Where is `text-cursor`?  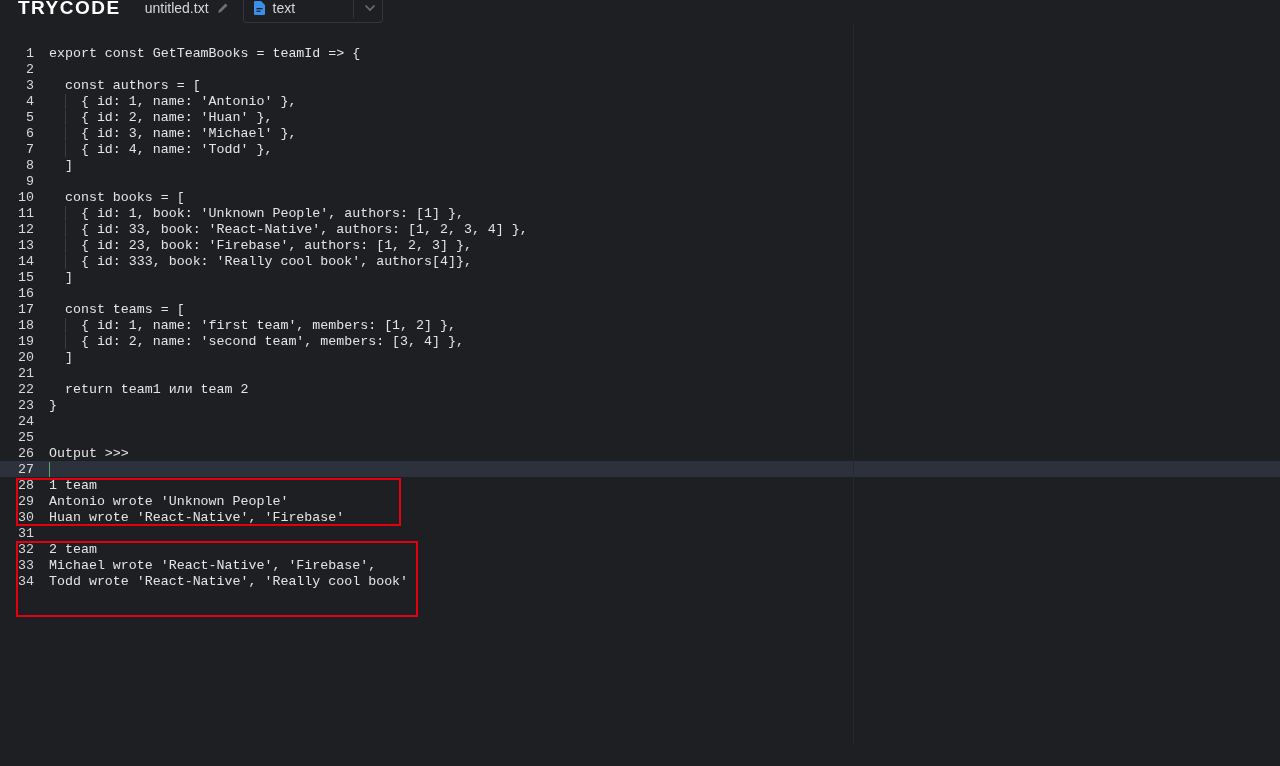
text-cursor is located at coordinates (49, 469).